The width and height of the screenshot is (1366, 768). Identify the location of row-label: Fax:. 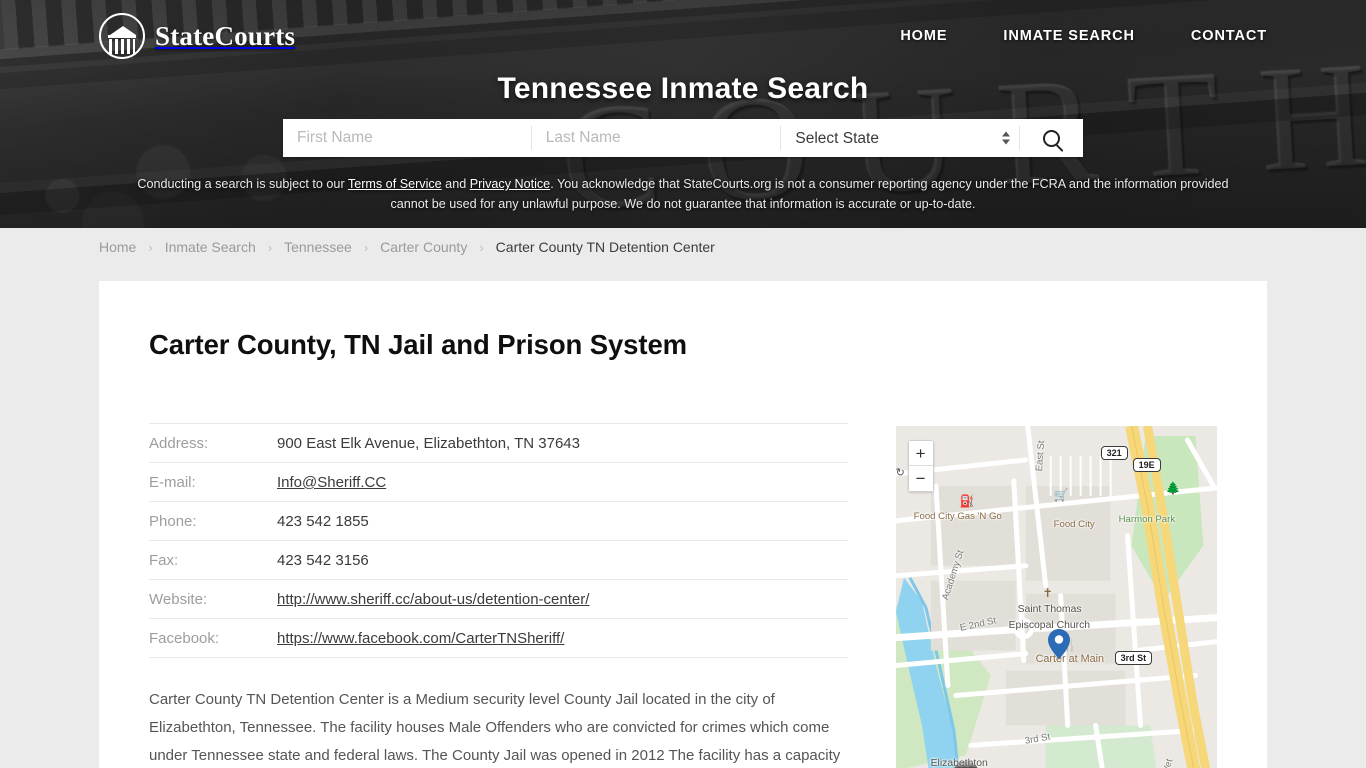
(213, 560).